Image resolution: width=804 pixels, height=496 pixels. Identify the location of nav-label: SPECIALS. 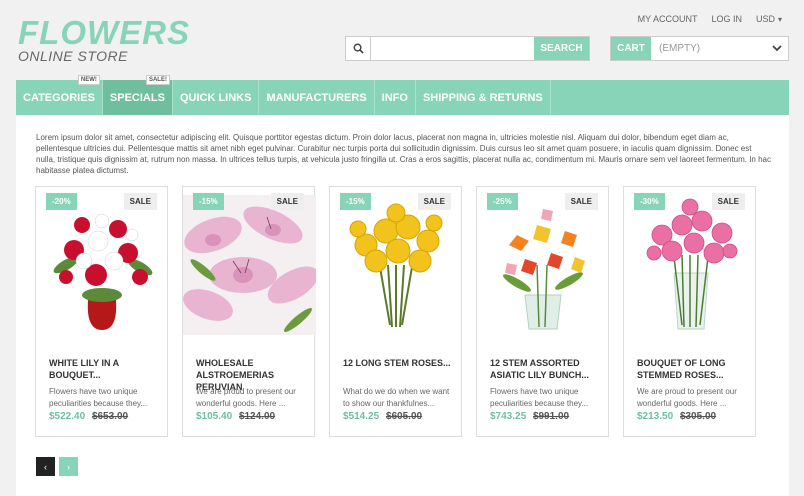
(137, 97).